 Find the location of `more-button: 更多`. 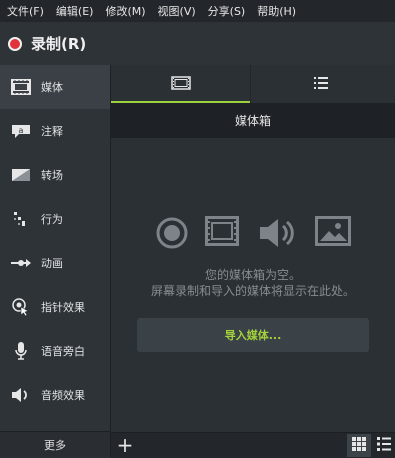

more-button: 更多 is located at coordinates (55, 444).